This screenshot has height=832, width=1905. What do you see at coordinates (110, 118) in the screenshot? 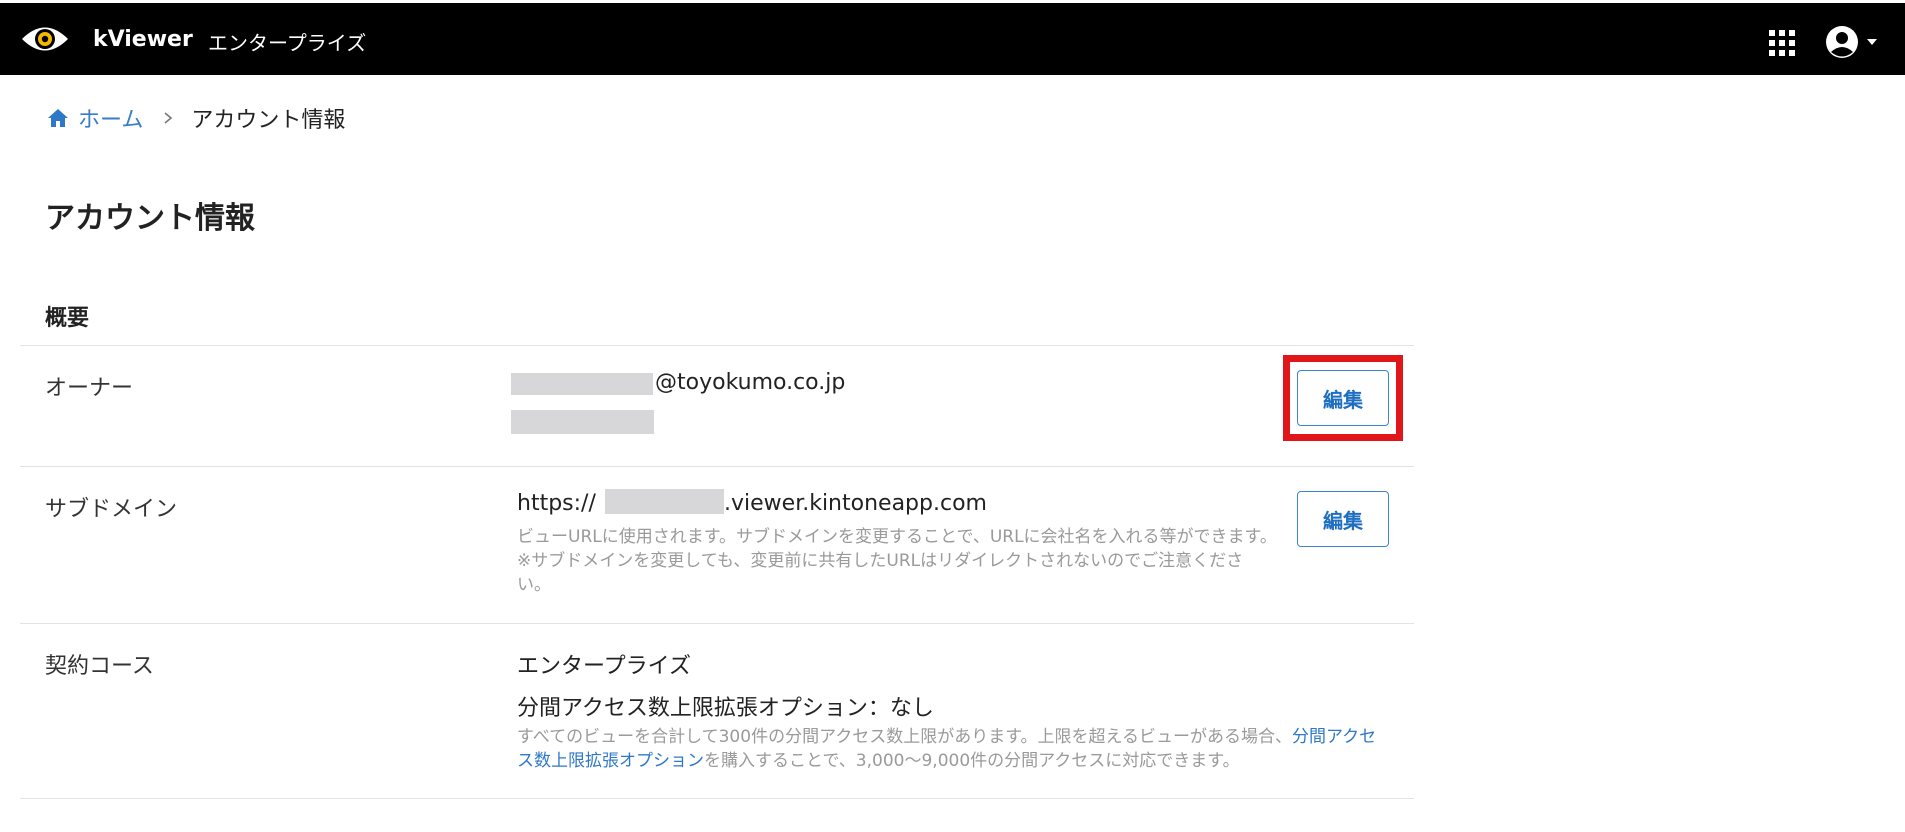
I see `breadcrumb-home-link: ホーム` at bounding box center [110, 118].